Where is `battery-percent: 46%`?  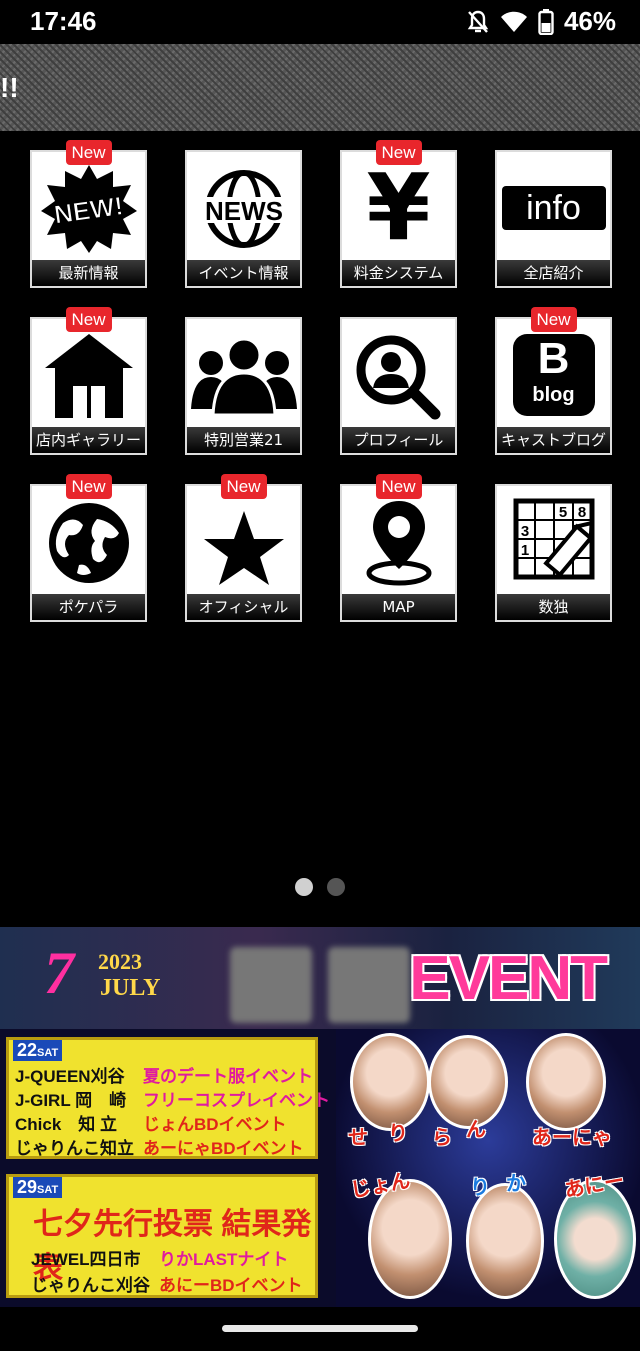
battery-percent: 46% is located at coordinates (589, 21).